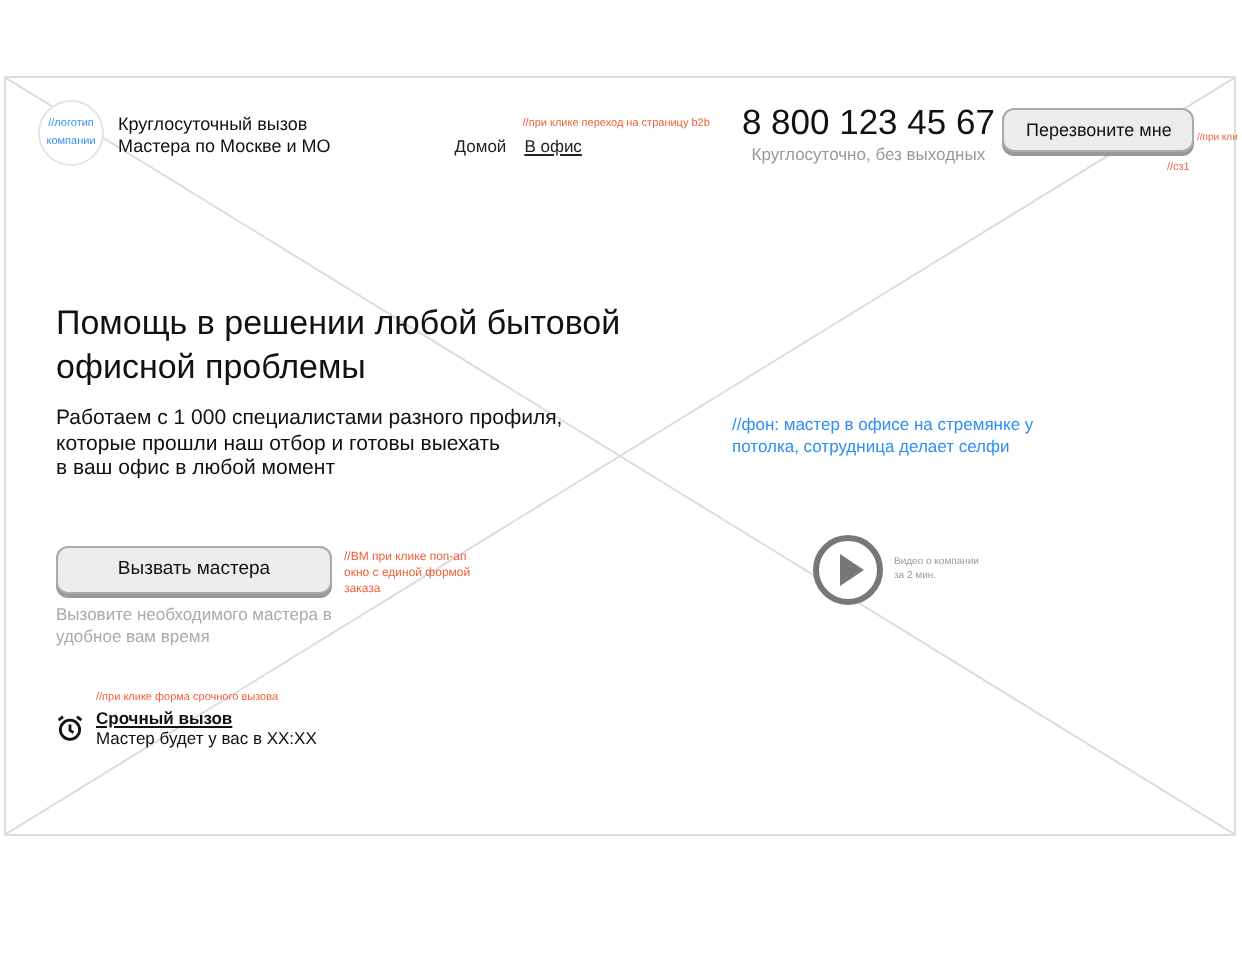  I want to click on phone-note: Круглосуточно, без выходных, so click(868, 154).